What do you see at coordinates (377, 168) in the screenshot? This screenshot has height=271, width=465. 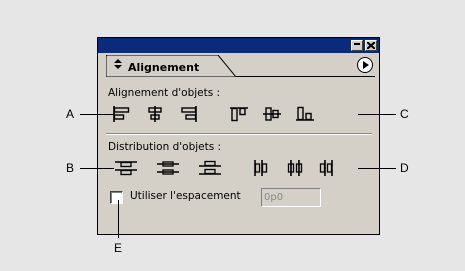 I see `callout-d-line` at bounding box center [377, 168].